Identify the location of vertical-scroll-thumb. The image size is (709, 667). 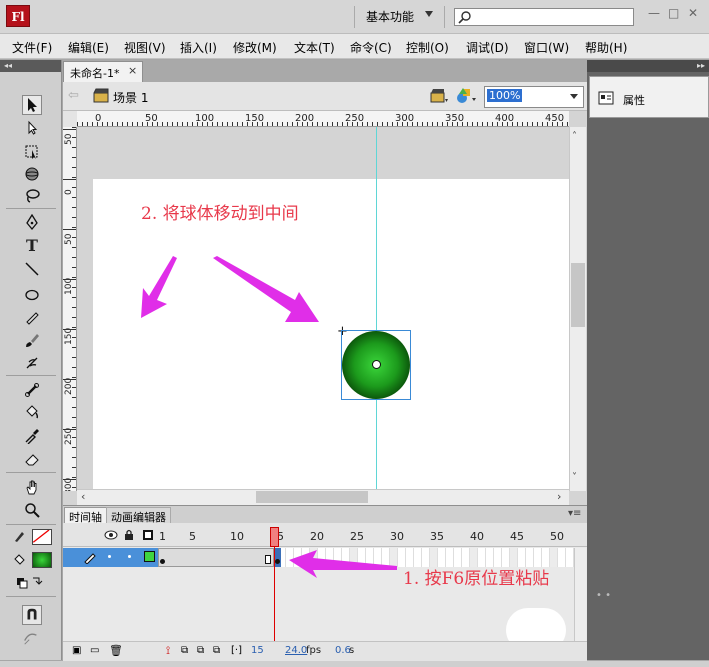
(578, 295).